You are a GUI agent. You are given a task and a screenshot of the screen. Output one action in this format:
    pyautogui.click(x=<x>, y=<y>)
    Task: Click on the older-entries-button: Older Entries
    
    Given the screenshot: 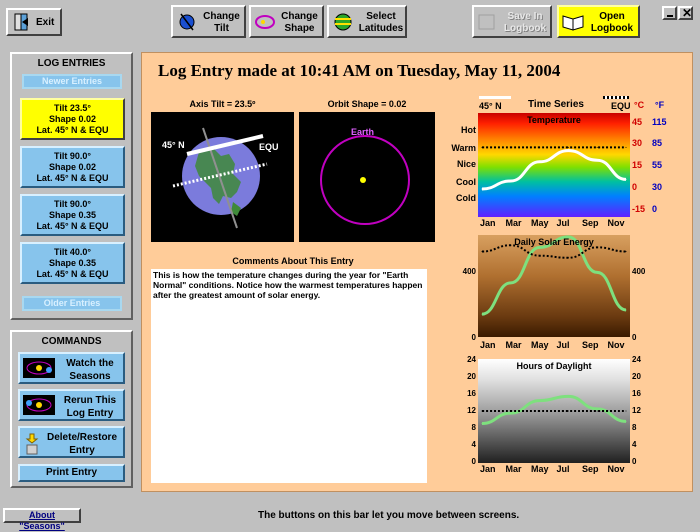 What is the action you would take?
    pyautogui.click(x=72, y=303)
    